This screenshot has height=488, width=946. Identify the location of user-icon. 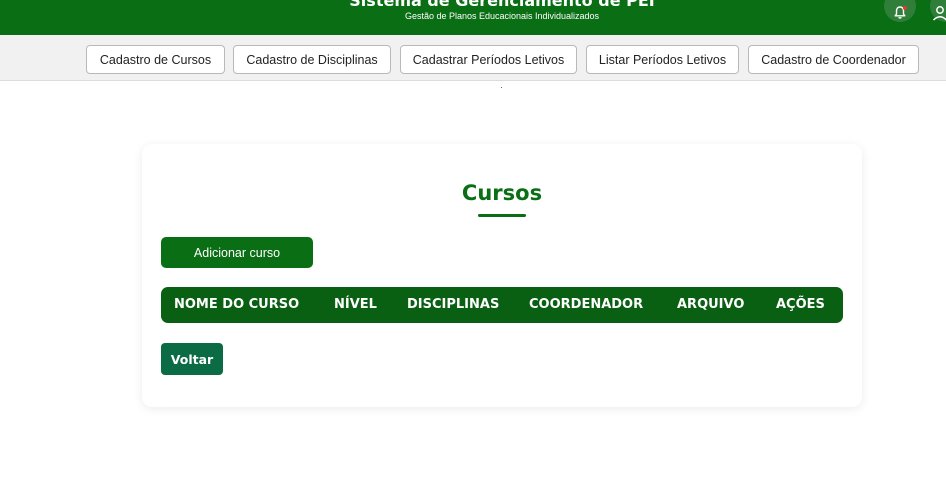
(939, 13).